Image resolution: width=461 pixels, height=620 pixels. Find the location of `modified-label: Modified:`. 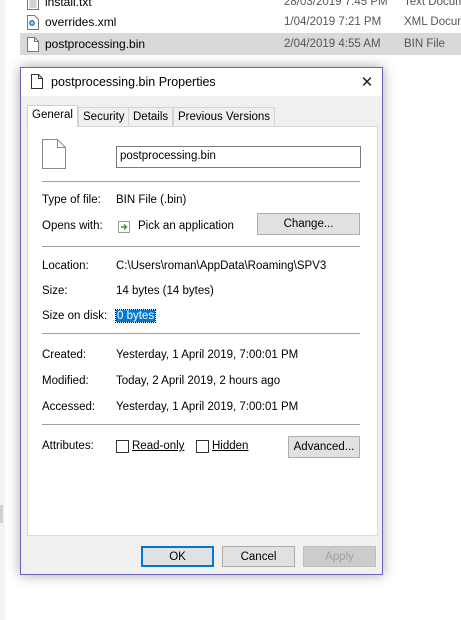

modified-label: Modified: is located at coordinates (65, 381).